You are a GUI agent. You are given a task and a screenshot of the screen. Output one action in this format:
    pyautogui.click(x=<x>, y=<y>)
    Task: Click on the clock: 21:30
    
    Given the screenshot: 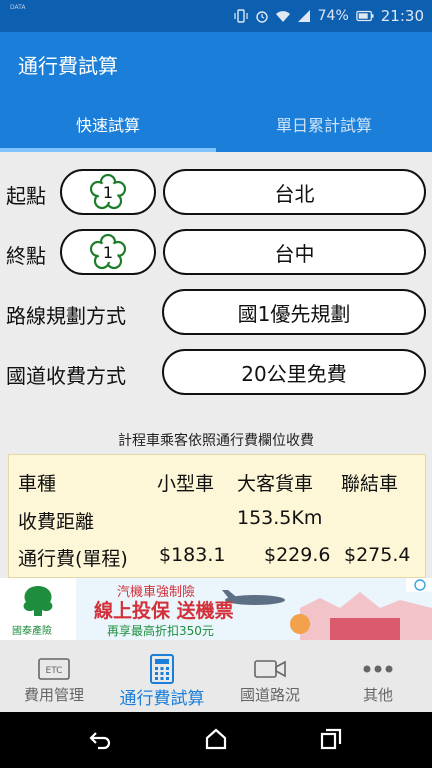 What is the action you would take?
    pyautogui.click(x=402, y=16)
    